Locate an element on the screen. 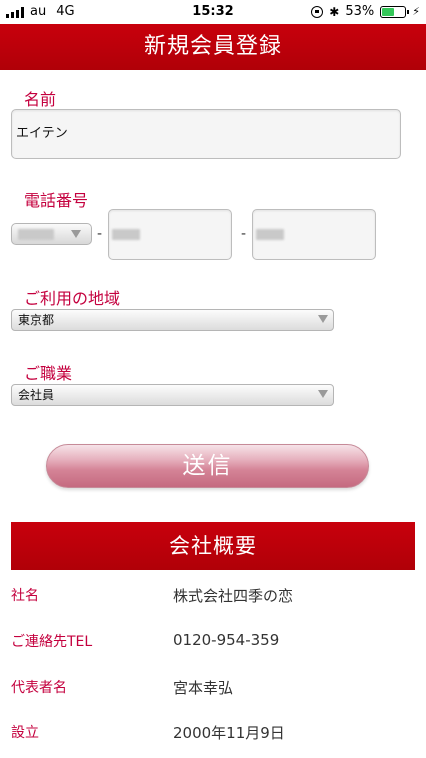 This screenshot has height=758, width=426. battery-fill is located at coordinates (388, 11).